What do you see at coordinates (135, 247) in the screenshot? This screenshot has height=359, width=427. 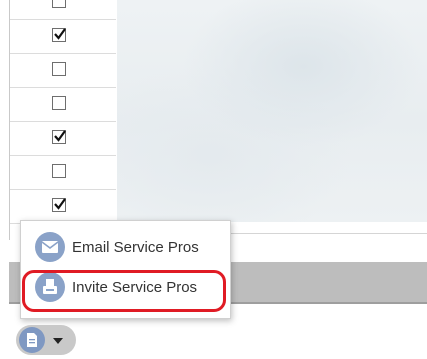 I see `menu-item-label: Email Service Pros` at bounding box center [135, 247].